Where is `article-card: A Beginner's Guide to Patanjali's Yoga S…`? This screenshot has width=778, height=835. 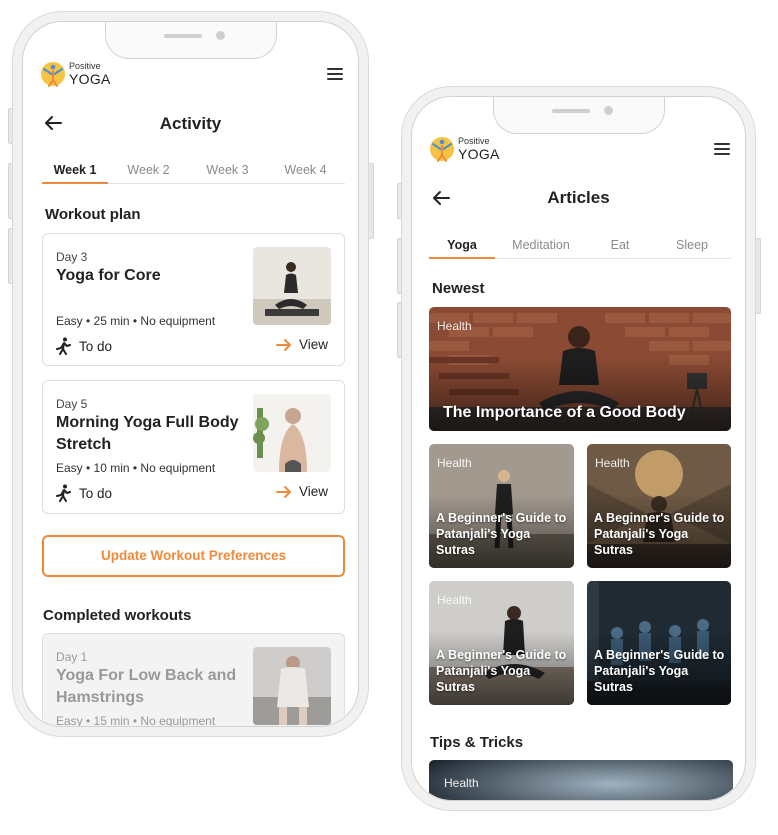
article-card: A Beginner's Guide to Patanjali's Yoga S… is located at coordinates (659, 643).